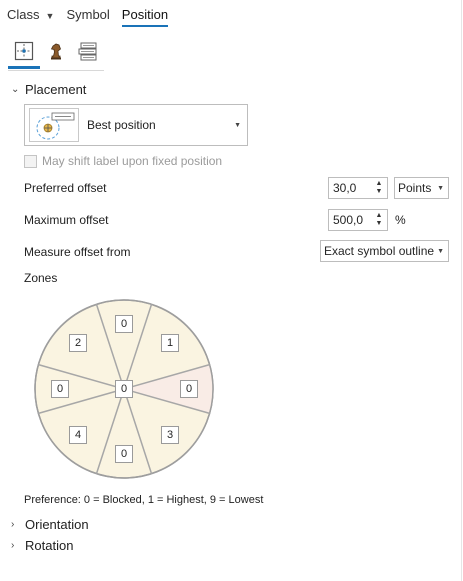  I want to click on maximum-offset-value: 500,0, so click(350, 220).